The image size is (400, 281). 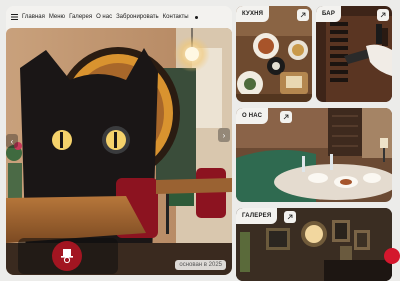 What do you see at coordinates (224, 135) in the screenshot?
I see `chevron-right-icon: ›` at bounding box center [224, 135].